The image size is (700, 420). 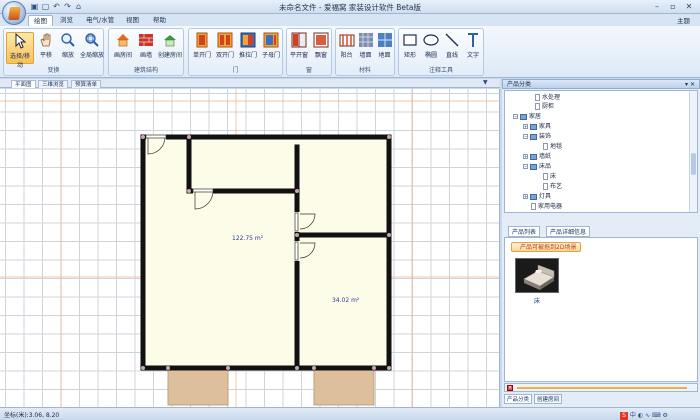 I want to click on tab-browse: 浏览, so click(x=66, y=20).